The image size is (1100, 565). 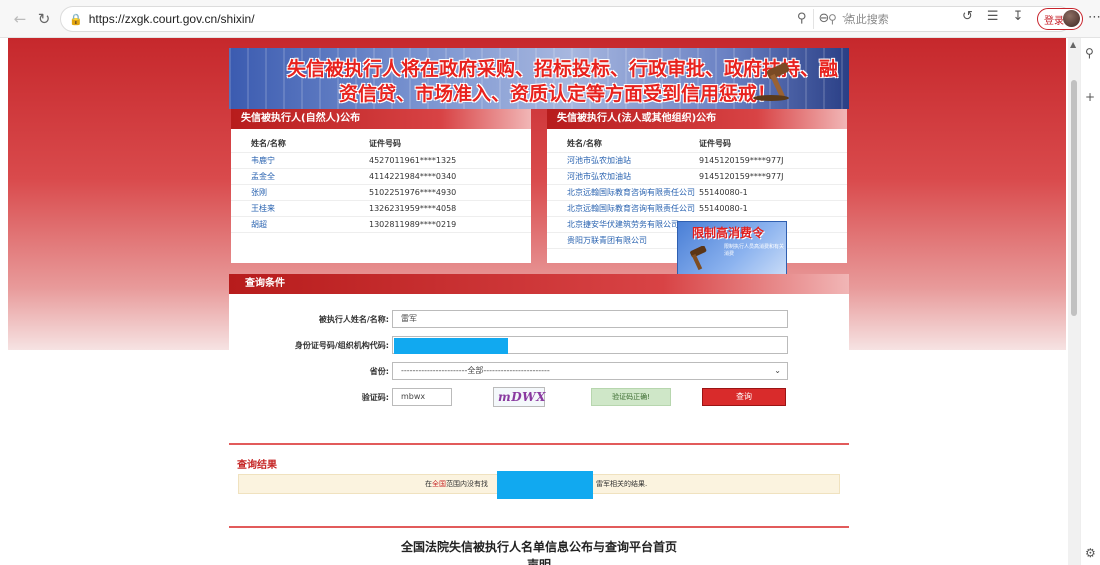 I want to click on list-item: 张刚 5102251976****4930, so click(x=381, y=193).